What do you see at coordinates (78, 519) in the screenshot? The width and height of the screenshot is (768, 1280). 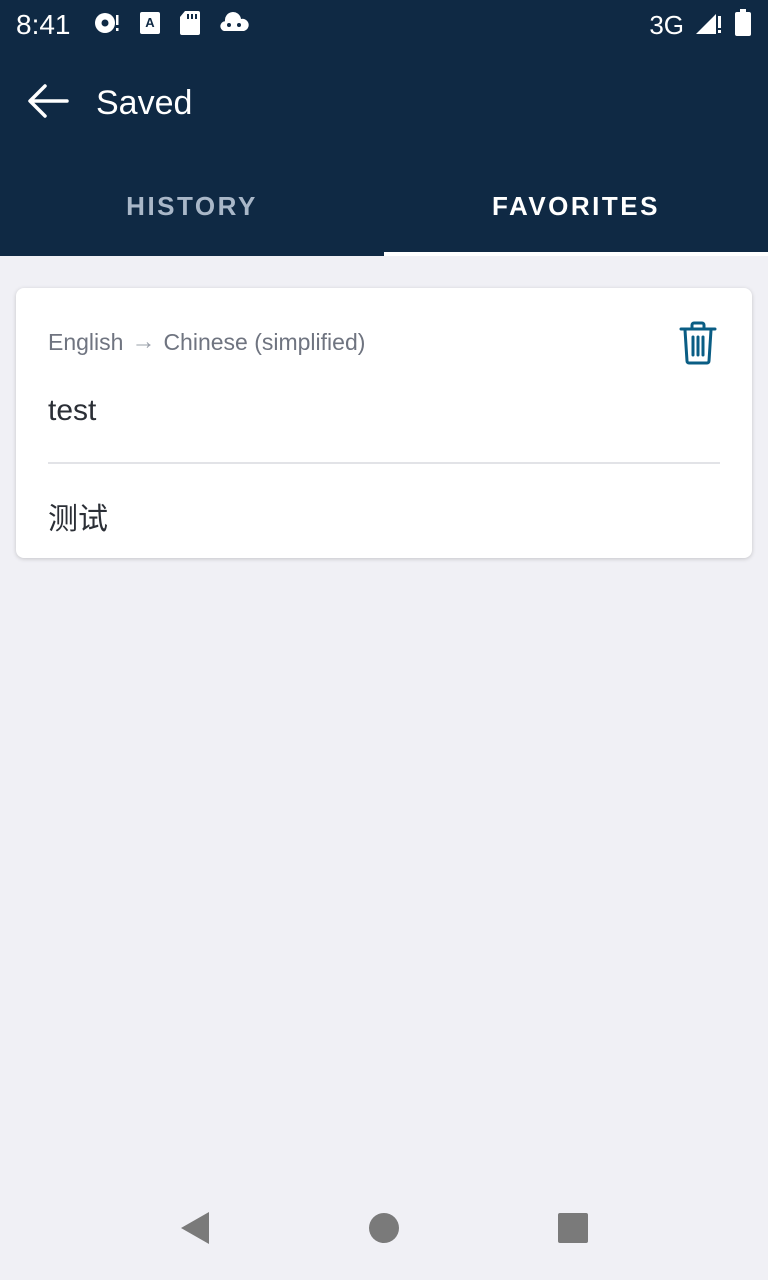 I see `translated-text: 测试` at bounding box center [78, 519].